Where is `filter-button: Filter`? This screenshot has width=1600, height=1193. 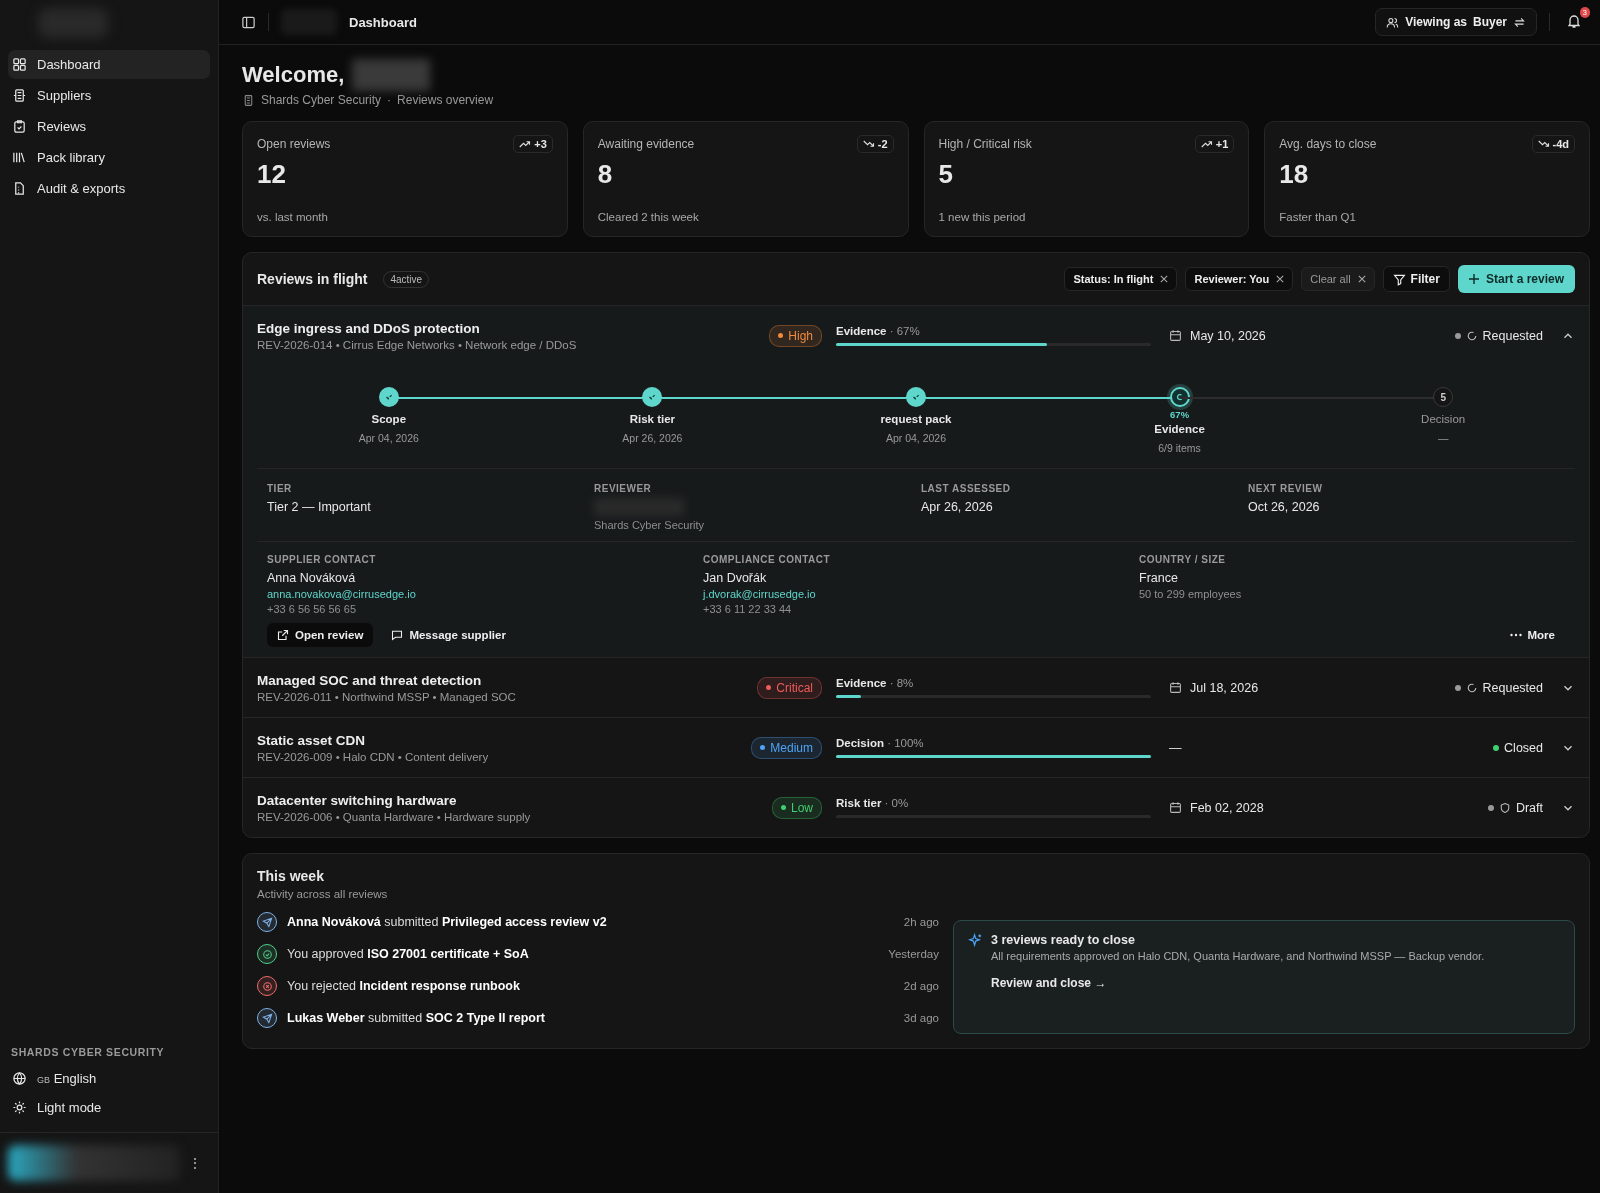
filter-button: Filter is located at coordinates (1416, 279).